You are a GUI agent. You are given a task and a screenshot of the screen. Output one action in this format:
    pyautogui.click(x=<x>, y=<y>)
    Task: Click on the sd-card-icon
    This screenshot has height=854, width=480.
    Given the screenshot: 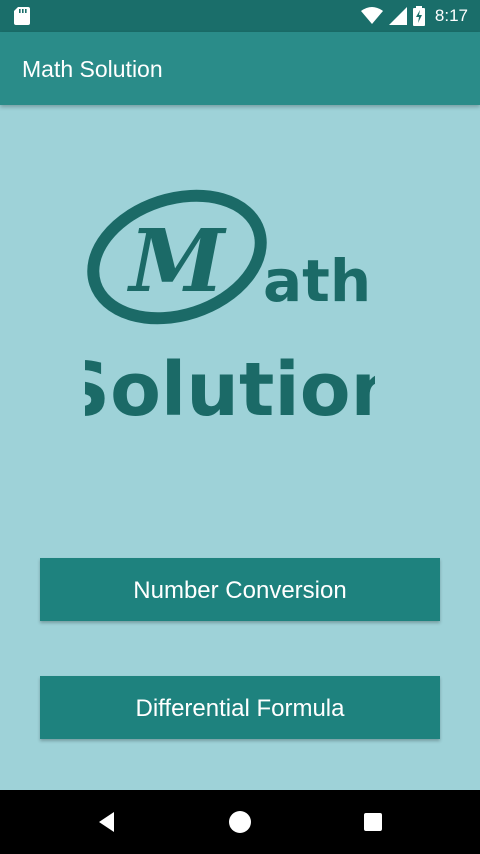 What is the action you would take?
    pyautogui.click(x=22, y=16)
    